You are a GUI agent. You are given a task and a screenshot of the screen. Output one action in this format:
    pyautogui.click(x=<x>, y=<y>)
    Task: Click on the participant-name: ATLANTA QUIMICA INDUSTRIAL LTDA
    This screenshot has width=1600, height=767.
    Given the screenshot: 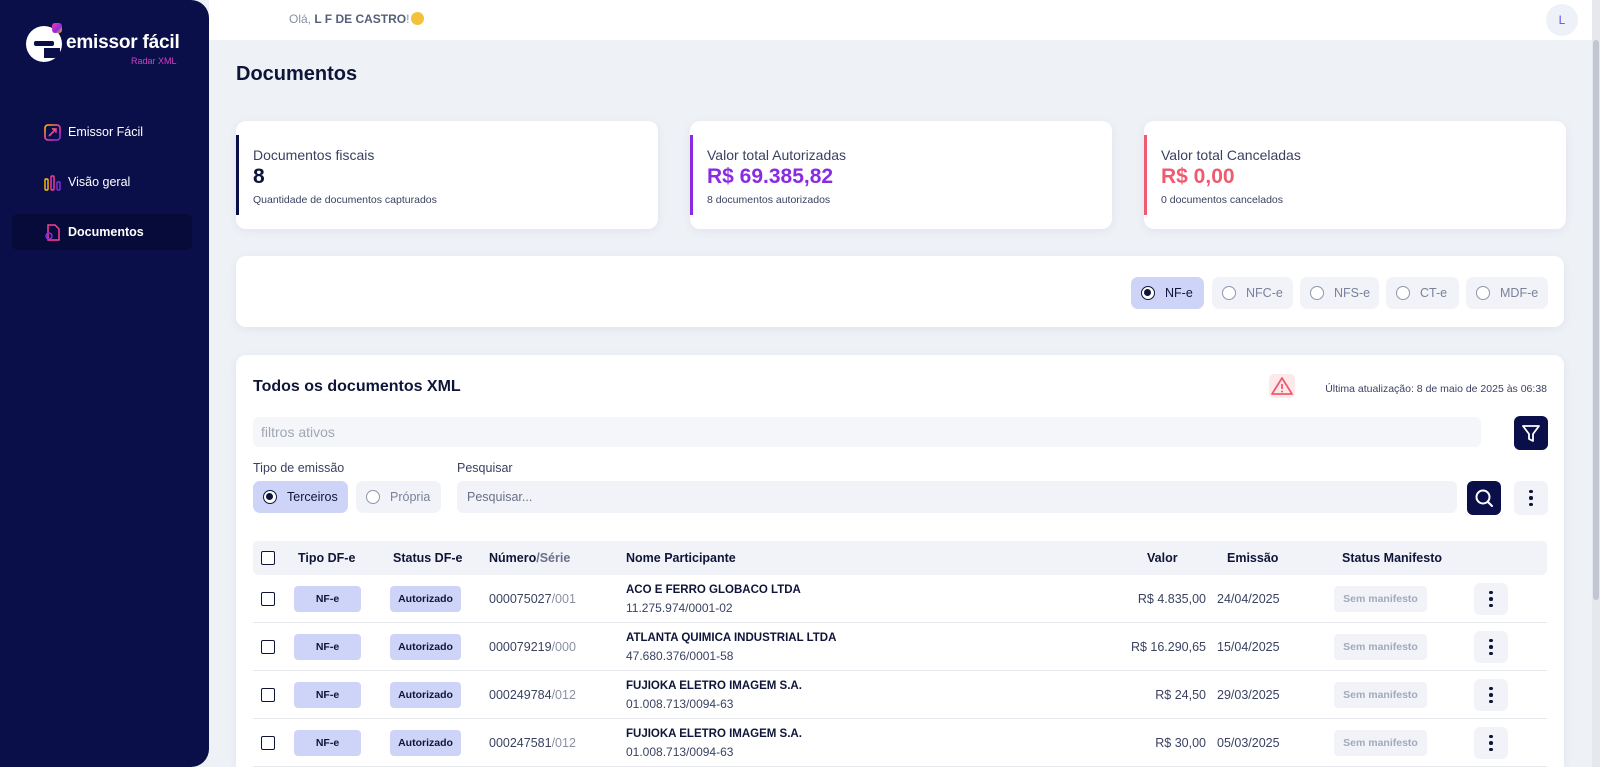 What is the action you would take?
    pyautogui.click(x=731, y=638)
    